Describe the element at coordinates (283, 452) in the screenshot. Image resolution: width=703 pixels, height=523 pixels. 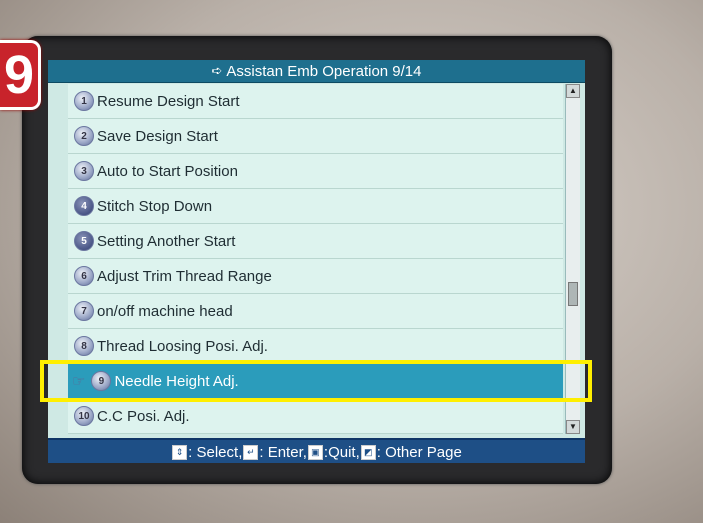
I see `enter-hint: : Enter,` at that location.